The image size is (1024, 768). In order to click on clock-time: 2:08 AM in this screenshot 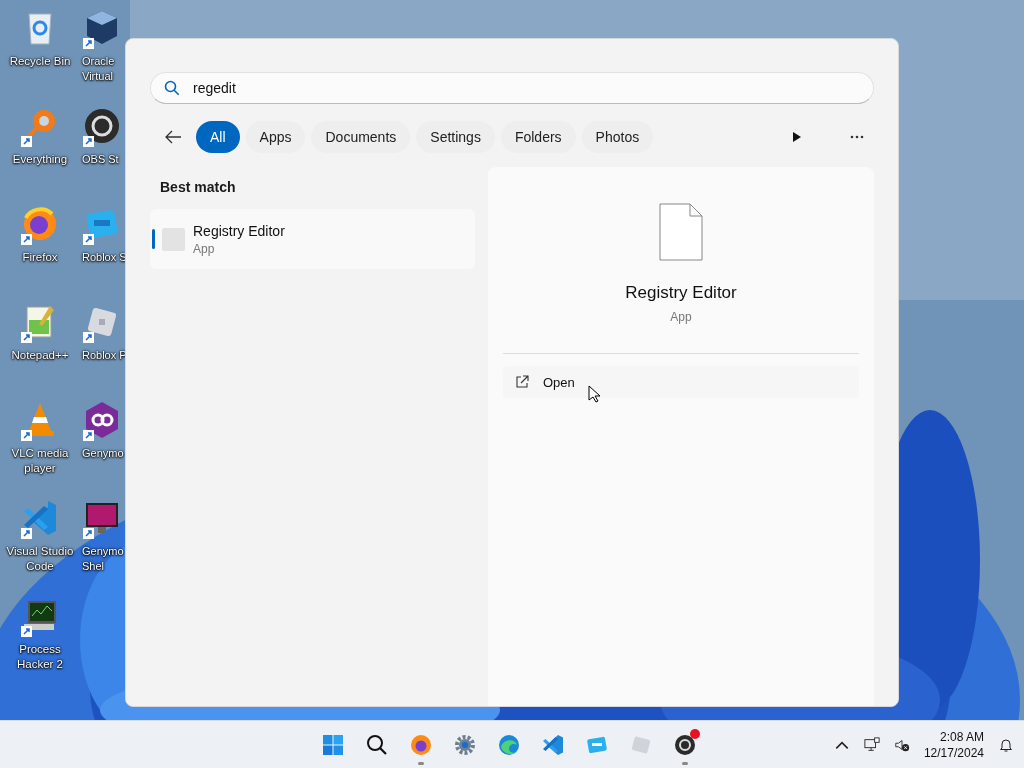, I will do `click(961, 736)`.